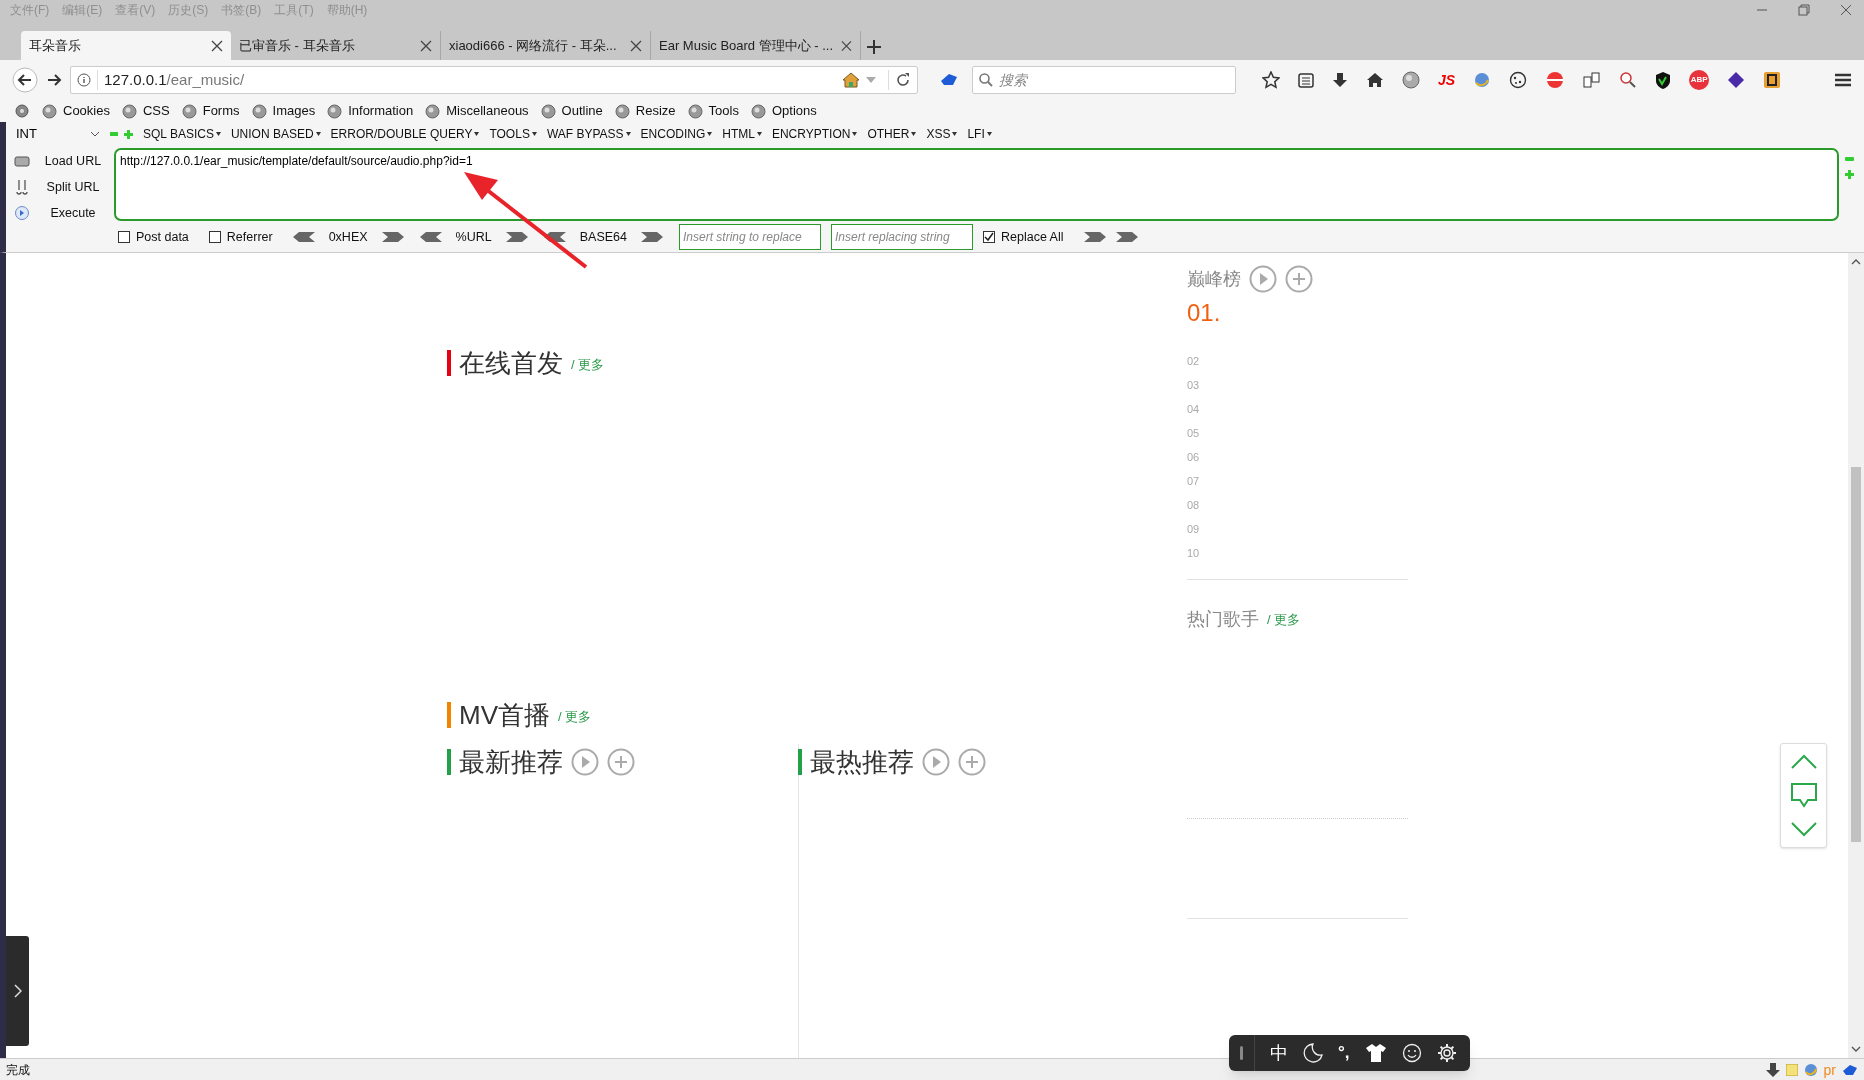  I want to click on type-select: INT, so click(58, 134).